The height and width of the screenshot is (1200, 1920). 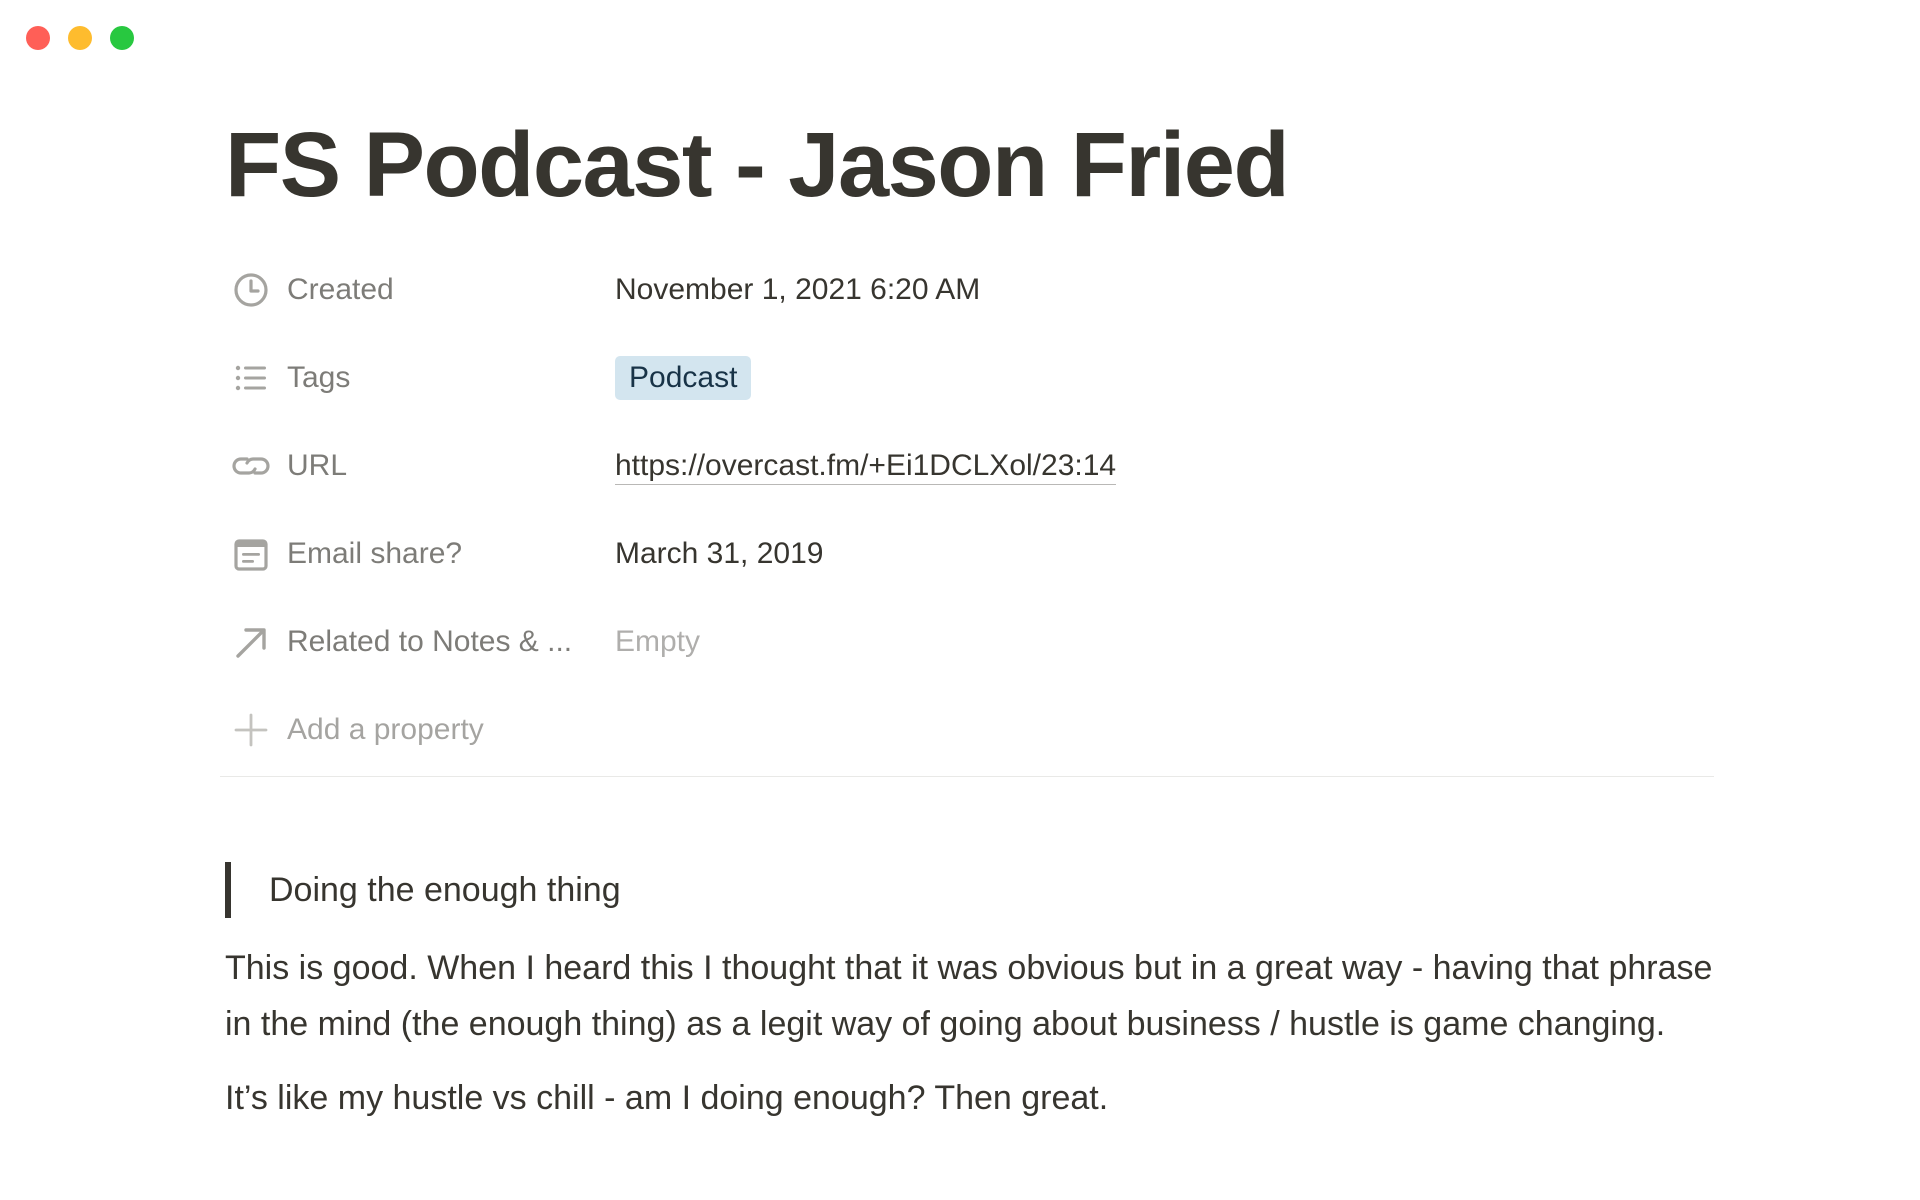 What do you see at coordinates (798, 289) in the screenshot?
I see `property-value-created: November 1, 2021 6:20 AM` at bounding box center [798, 289].